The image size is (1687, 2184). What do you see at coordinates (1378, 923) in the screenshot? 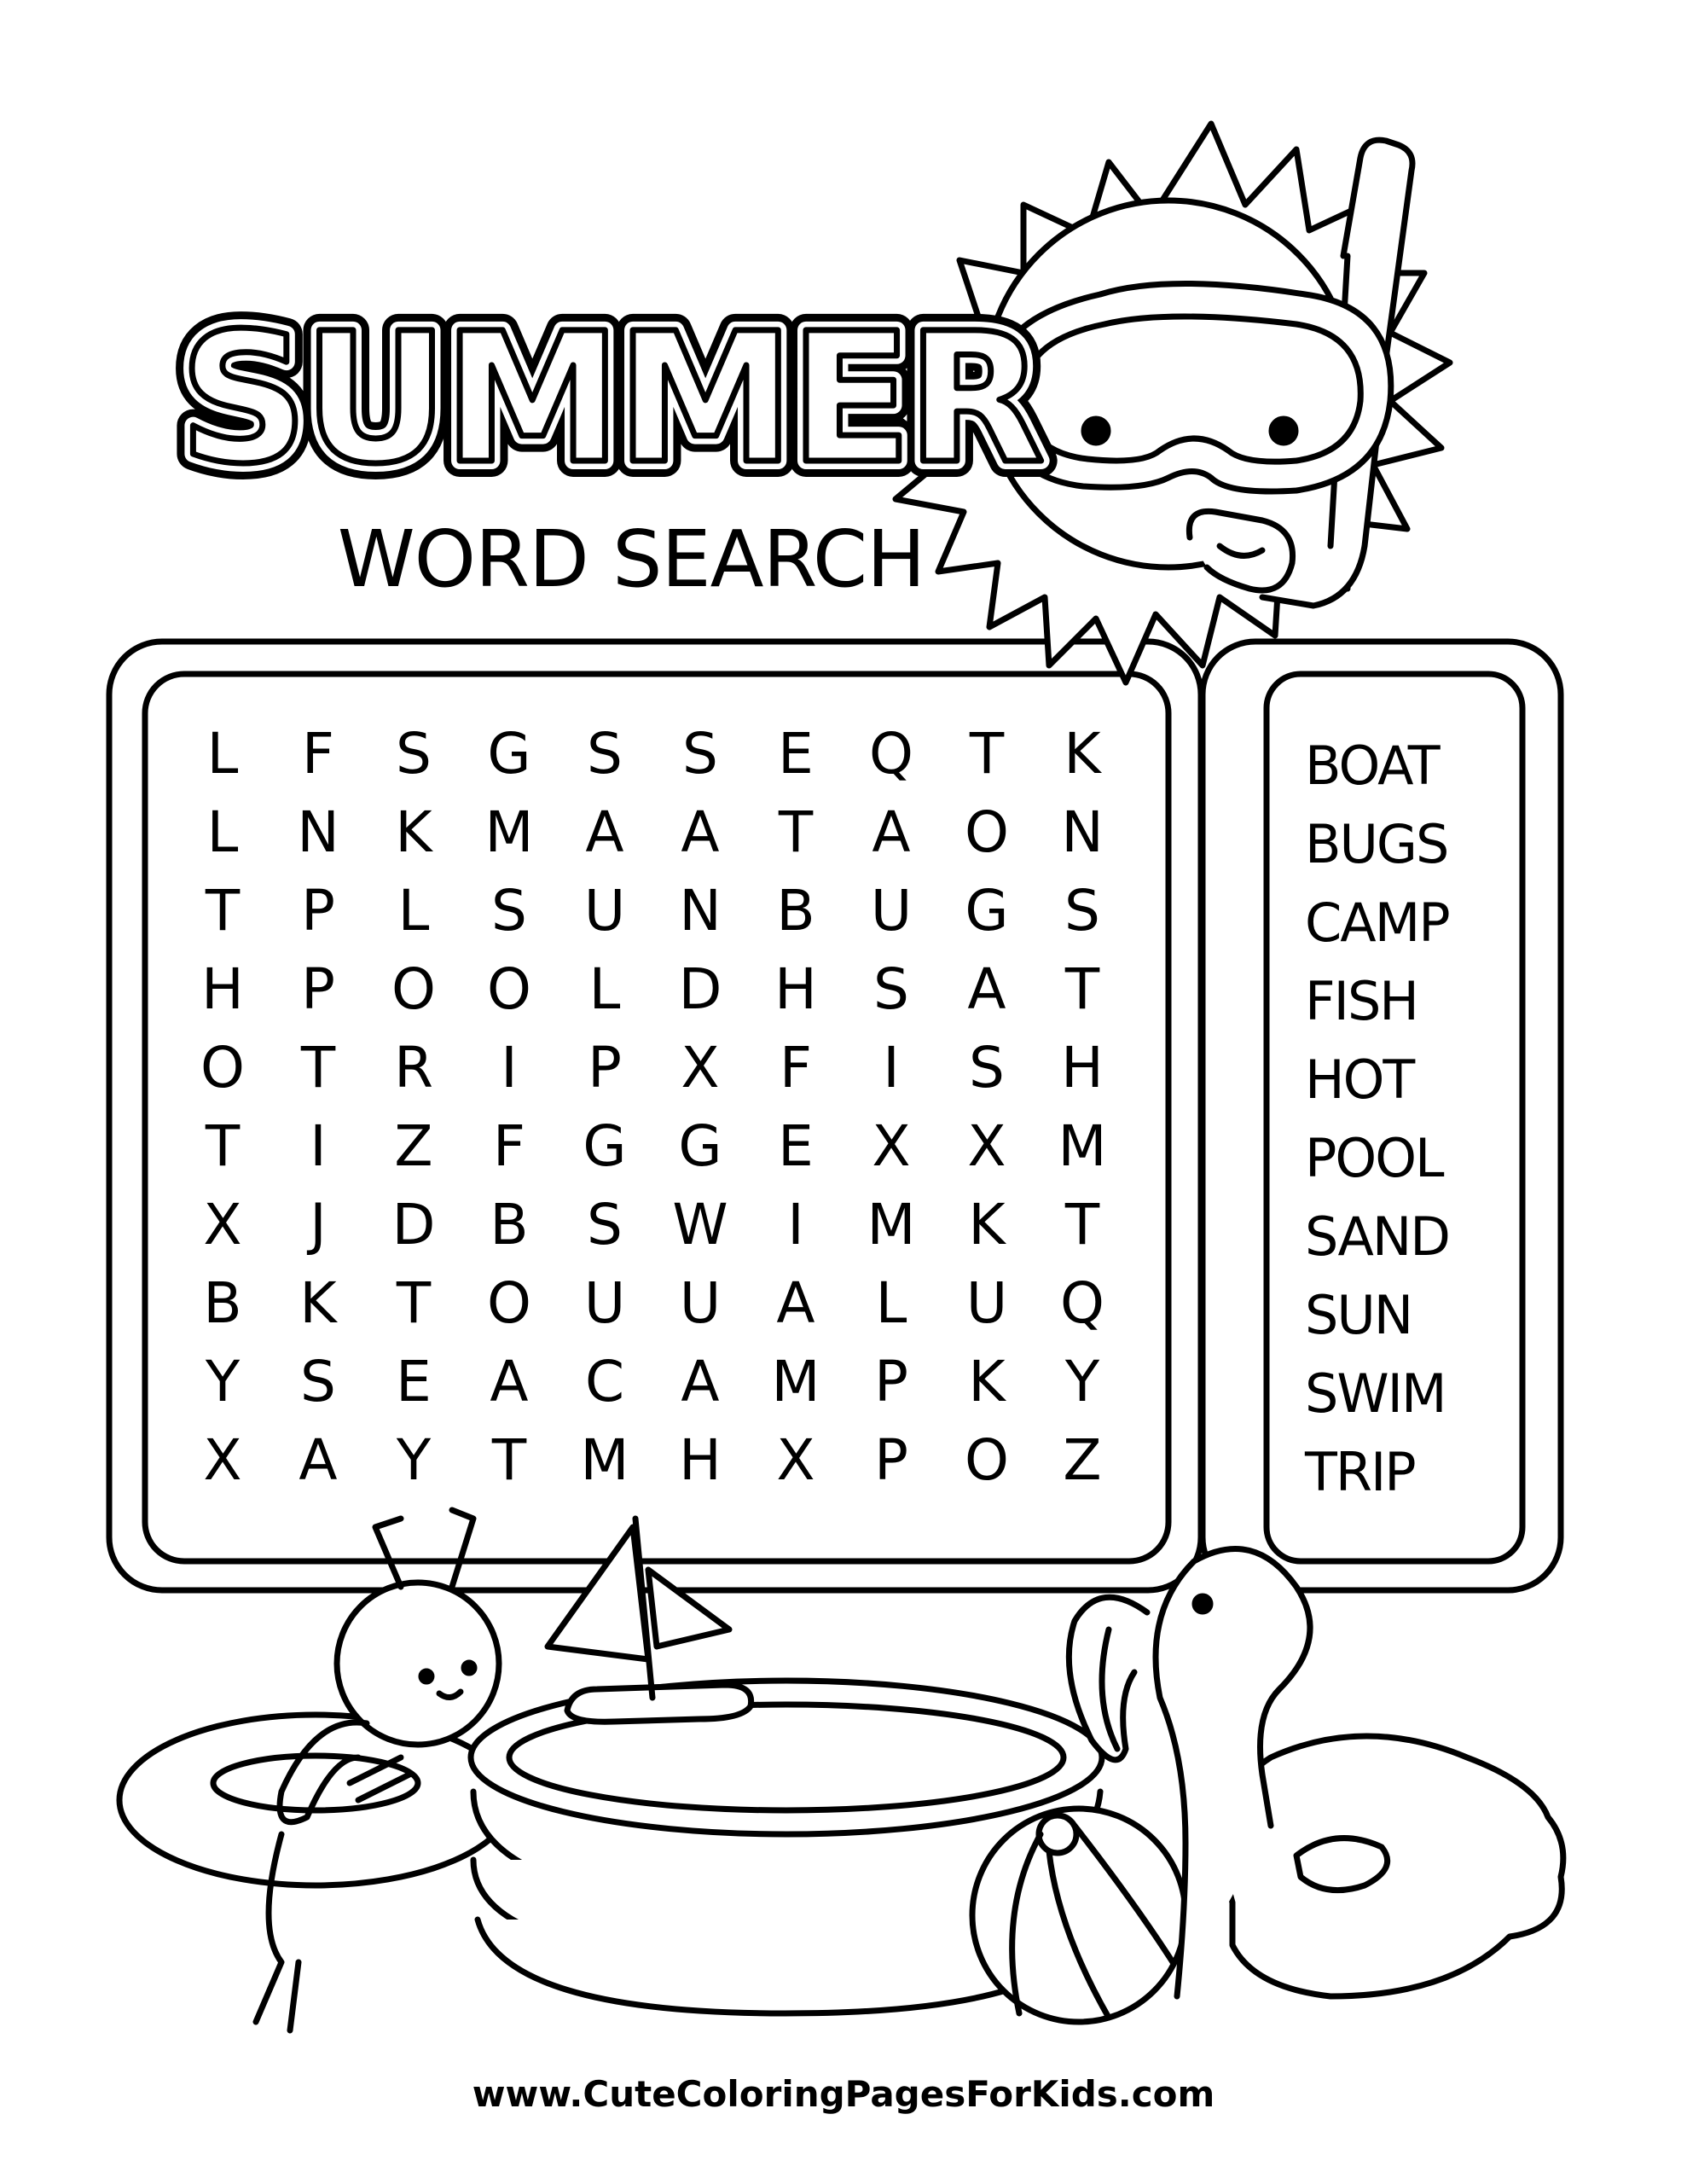
I see `word-list-item: CAMP` at bounding box center [1378, 923].